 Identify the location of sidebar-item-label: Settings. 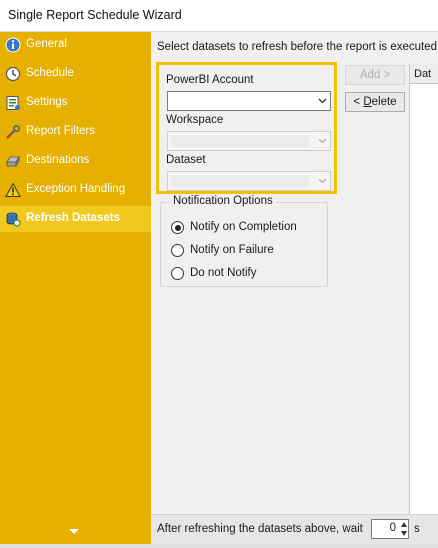
(47, 102).